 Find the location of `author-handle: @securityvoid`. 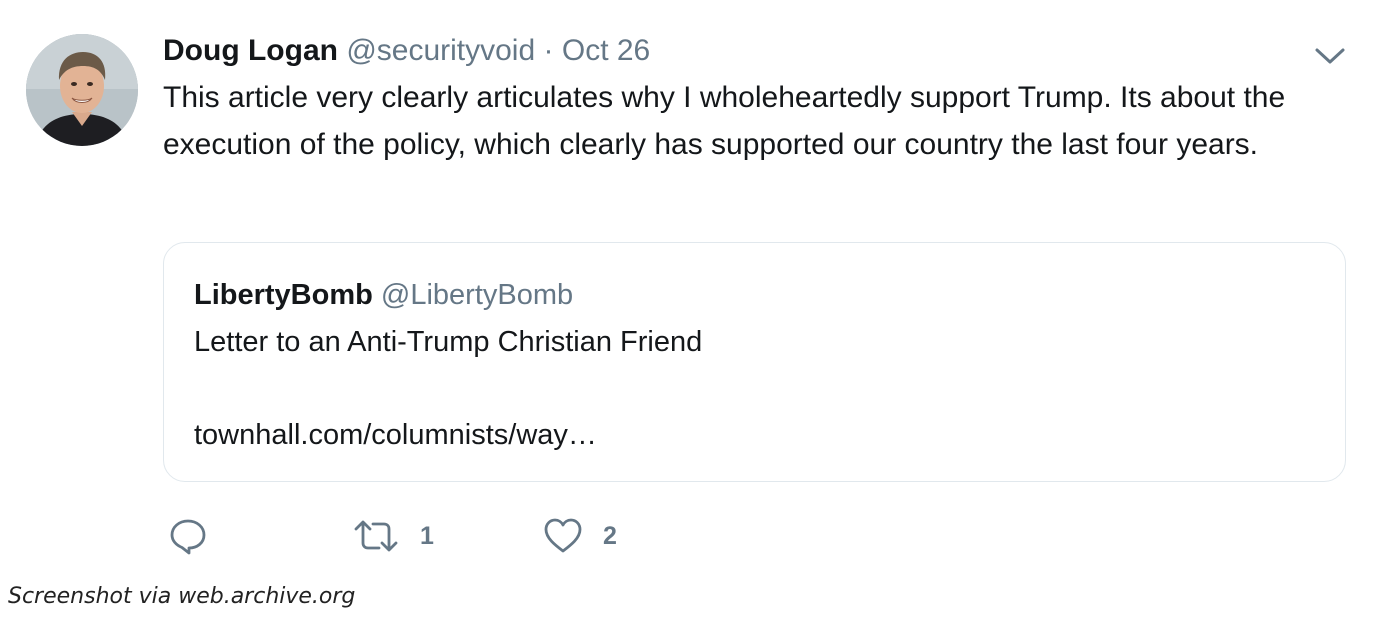

author-handle: @securityvoid is located at coordinates (440, 50).